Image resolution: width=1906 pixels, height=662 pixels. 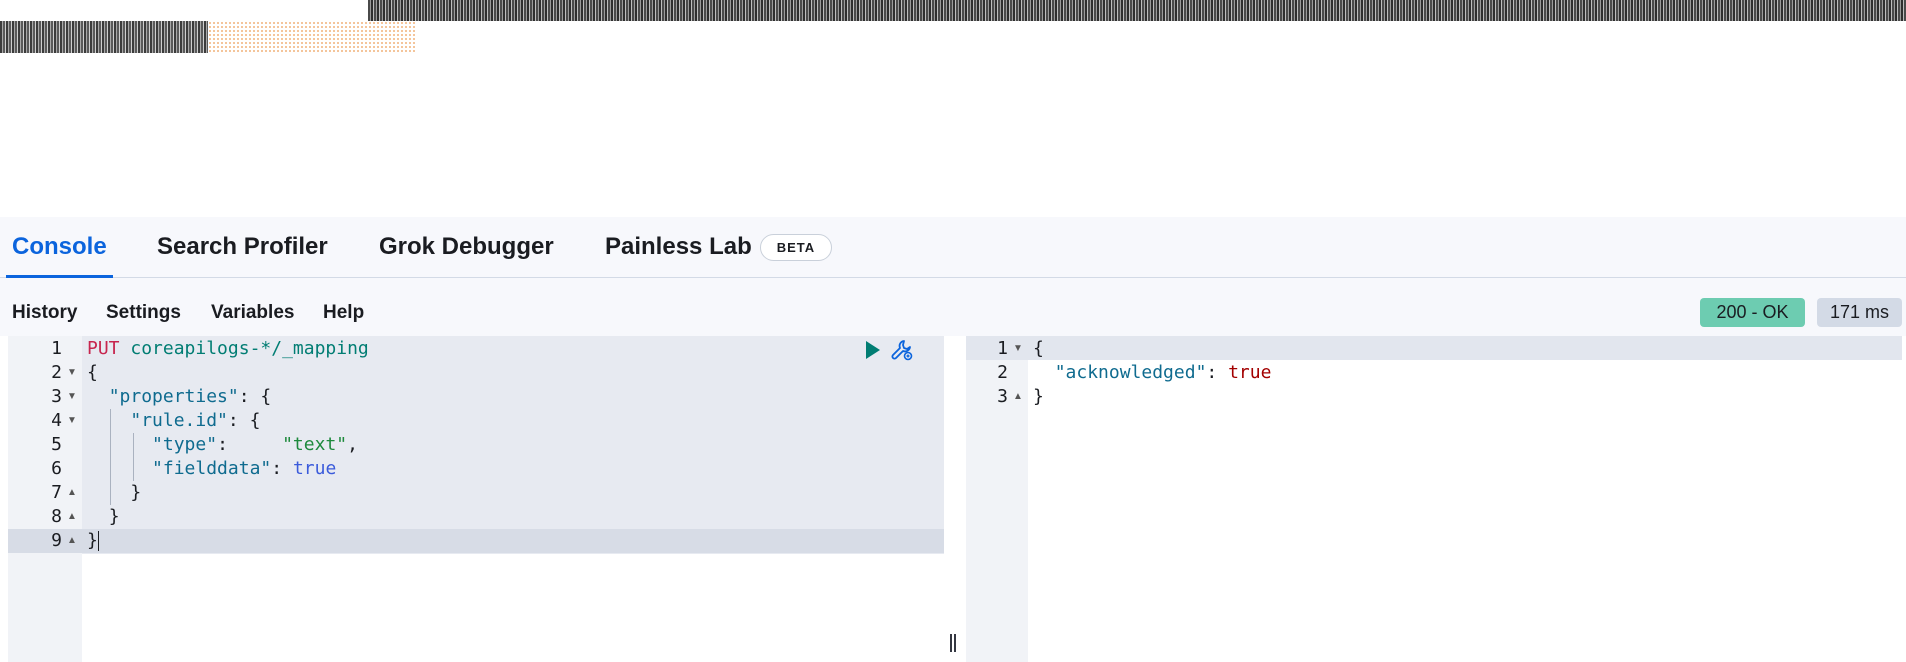 I want to click on panel-resizer-handle, so click(x=953, y=644).